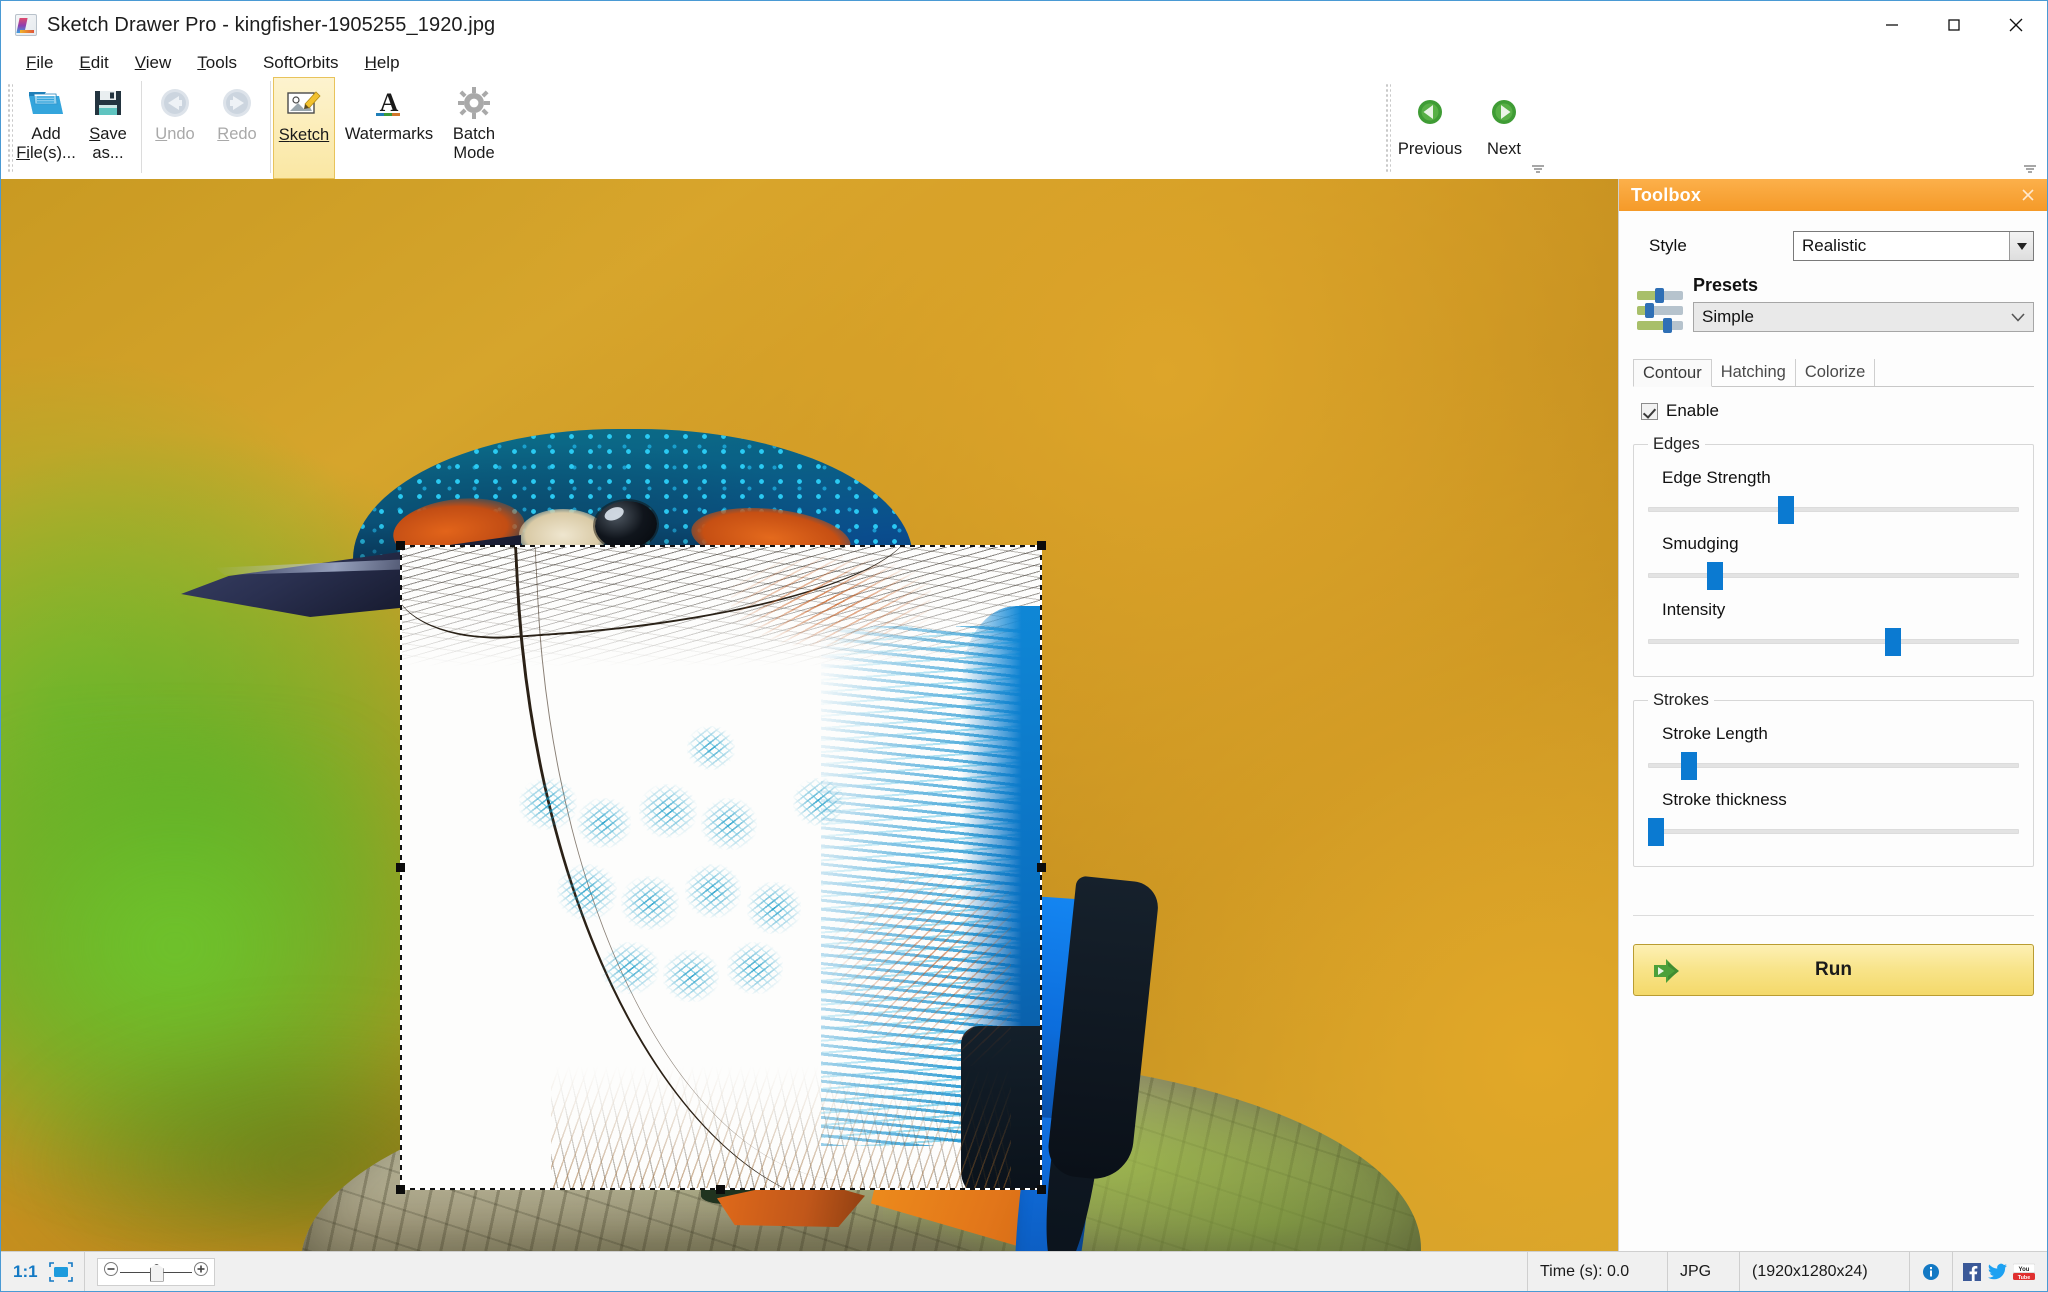  I want to click on status-spacer, so click(871, 1271).